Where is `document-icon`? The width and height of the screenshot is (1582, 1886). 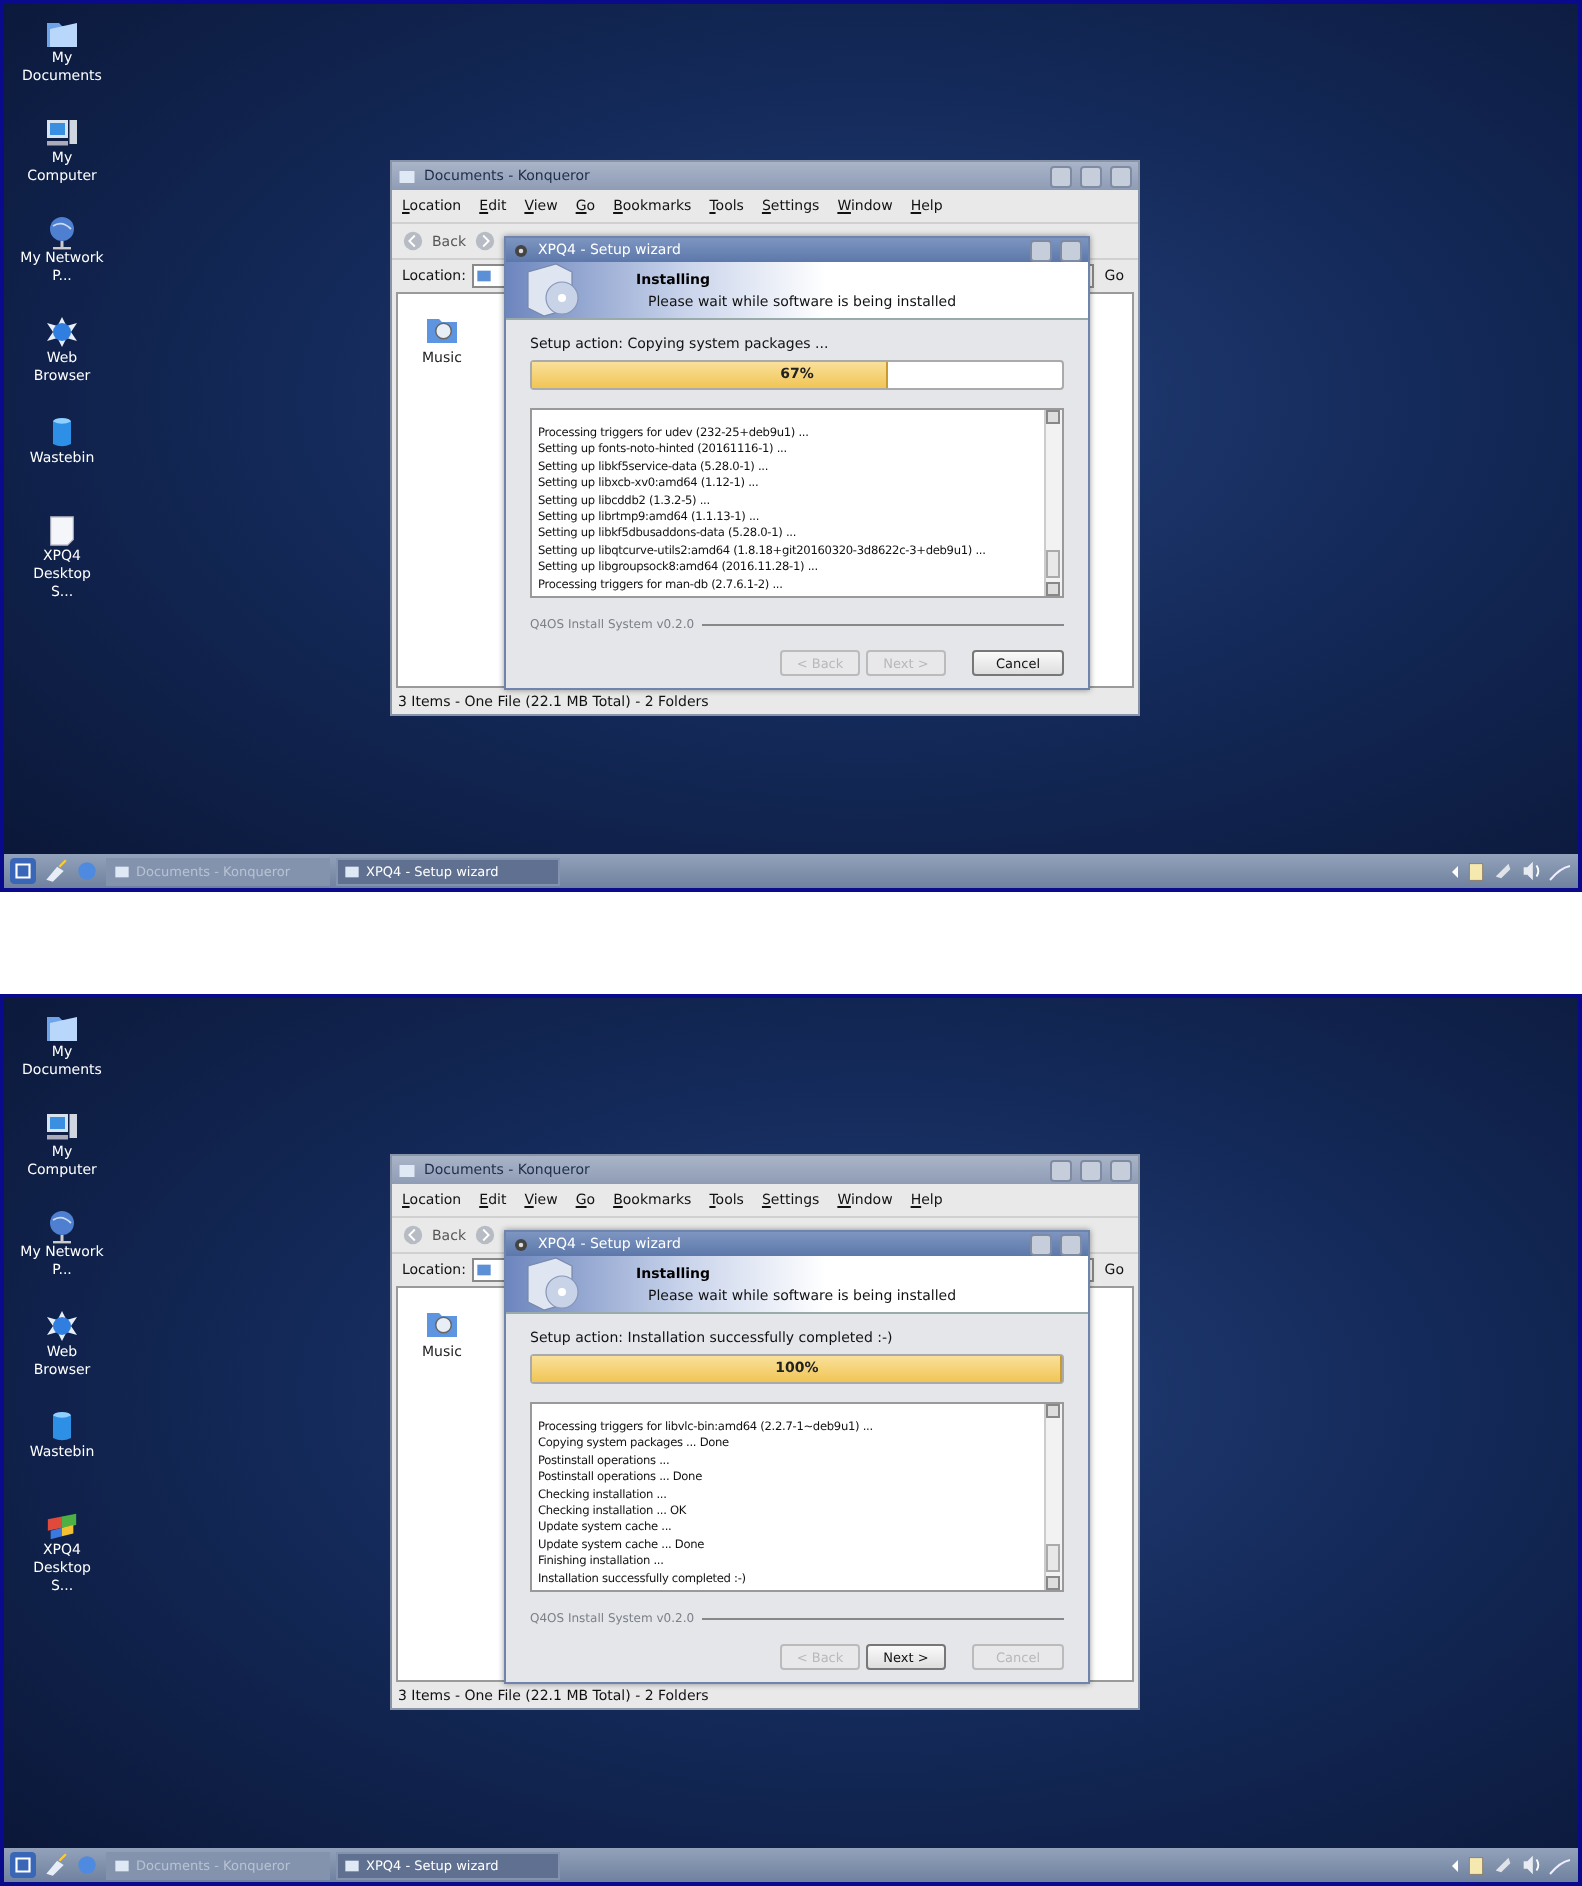 document-icon is located at coordinates (62, 531).